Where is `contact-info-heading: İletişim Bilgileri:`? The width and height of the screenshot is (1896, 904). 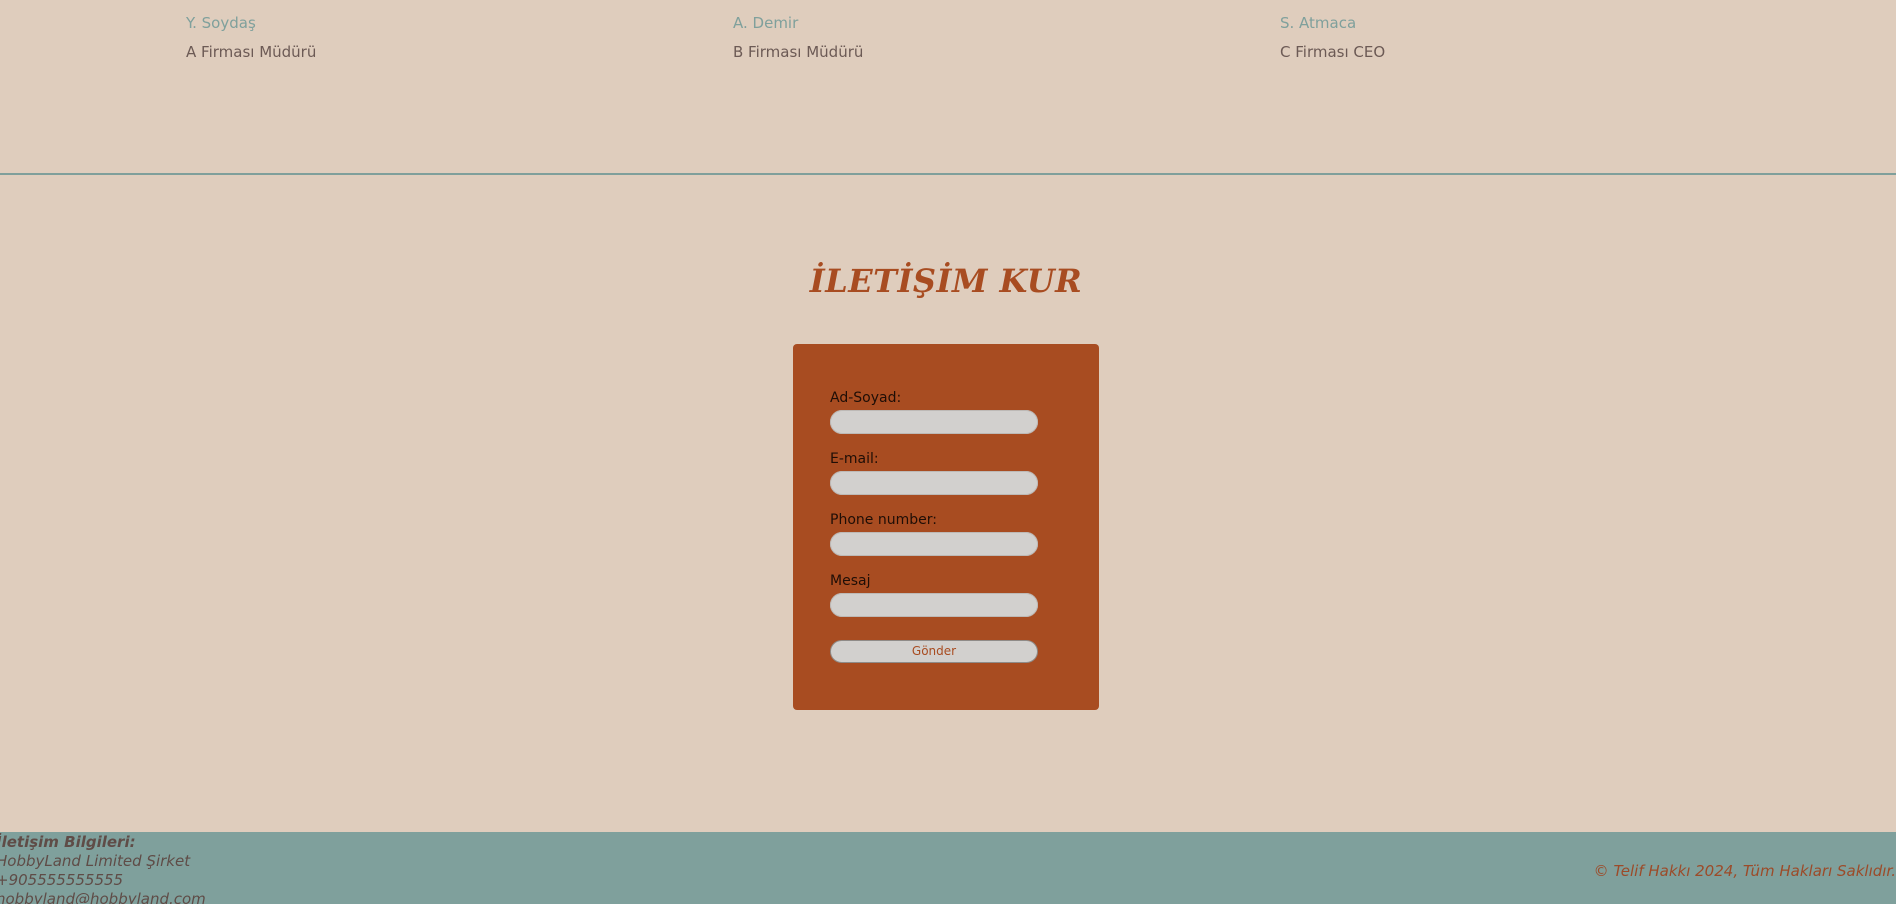
contact-info-heading: İletişim Bilgileri: is located at coordinates (68, 842).